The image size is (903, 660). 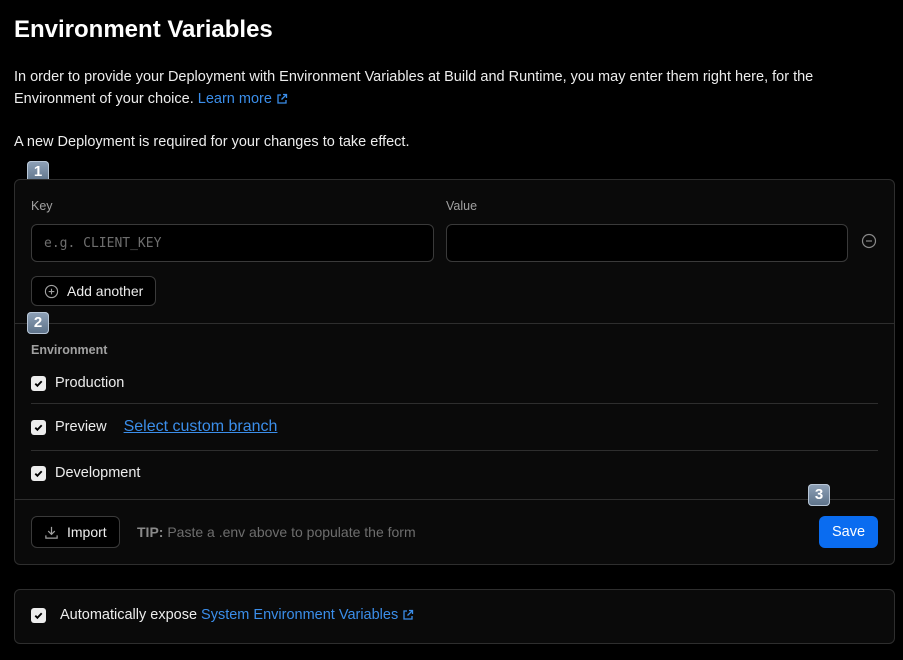 I want to click on add-another-label: Add another, so click(x=105, y=291).